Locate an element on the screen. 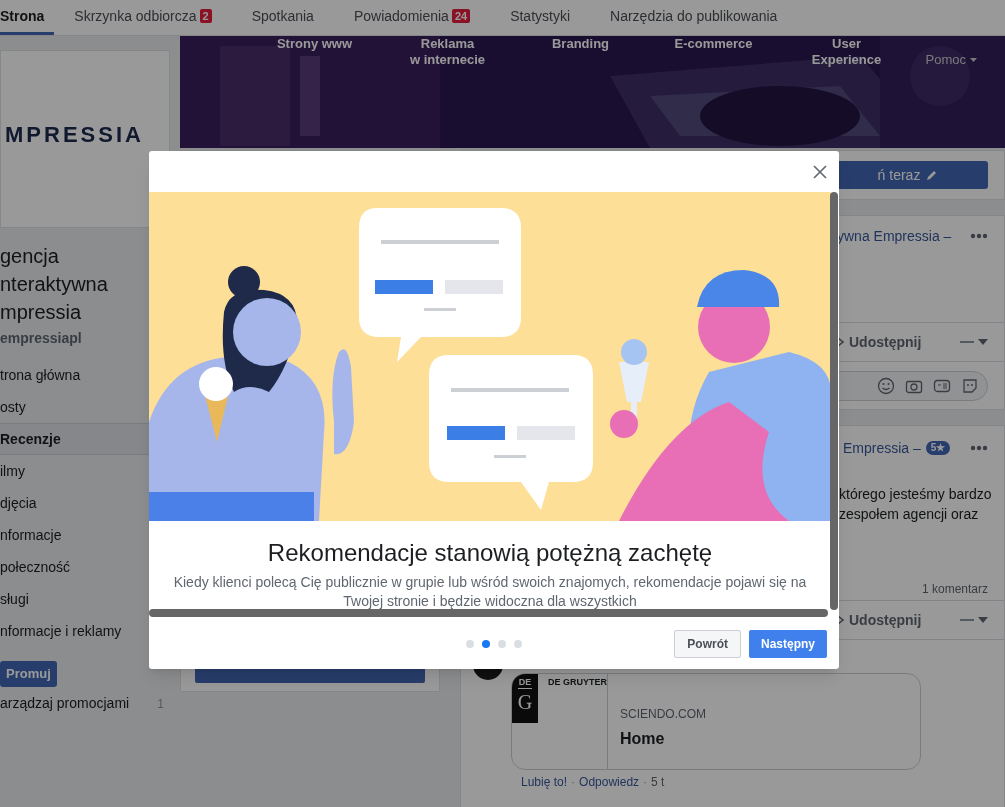  page-tab: Skrzynka odbiorcza 2 is located at coordinates (143, 17).